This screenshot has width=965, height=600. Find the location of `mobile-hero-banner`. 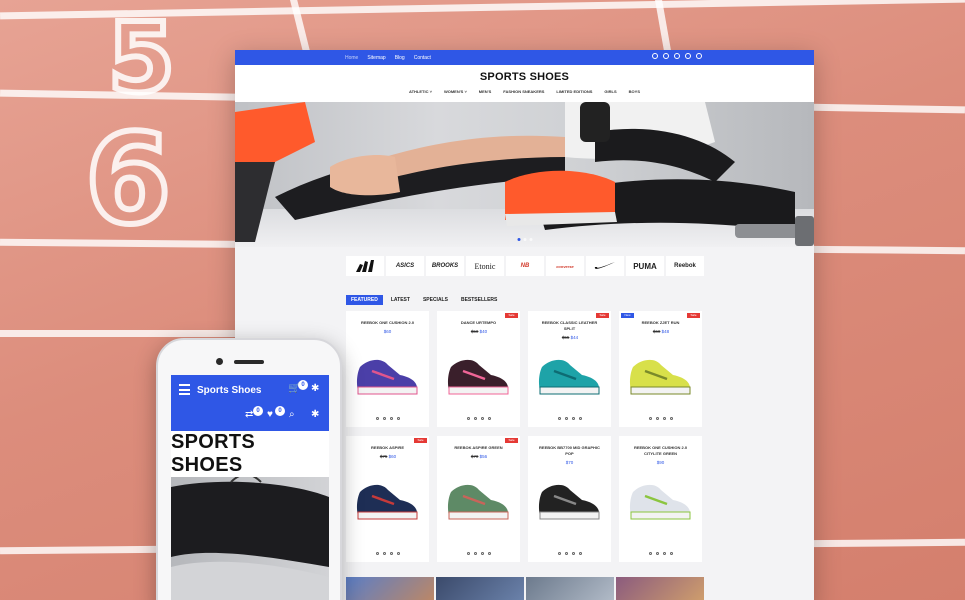

mobile-hero-banner is located at coordinates (250, 538).